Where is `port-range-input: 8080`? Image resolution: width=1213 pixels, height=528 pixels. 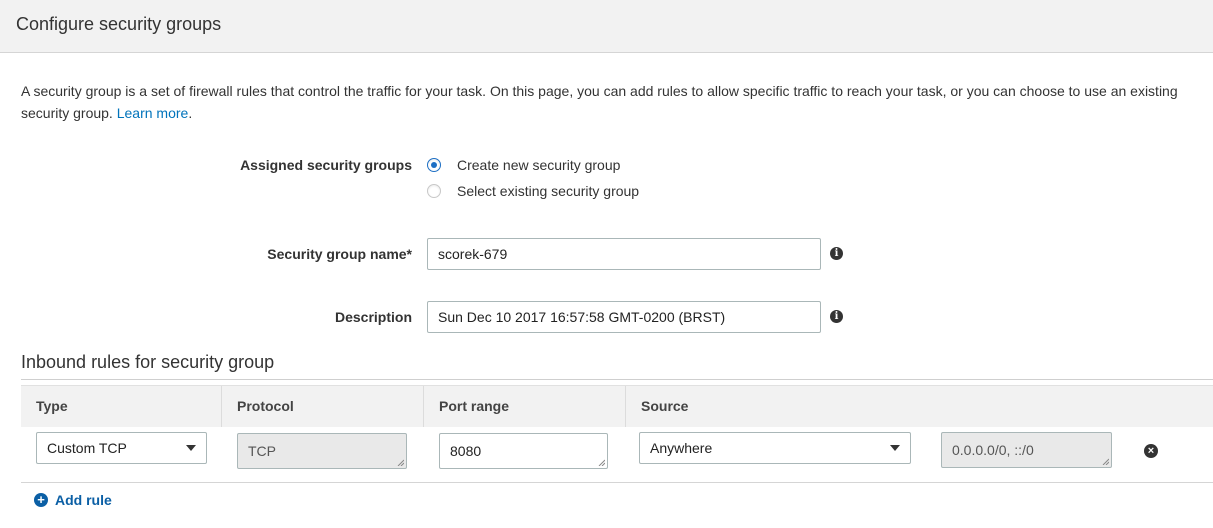 port-range-input: 8080 is located at coordinates (523, 451).